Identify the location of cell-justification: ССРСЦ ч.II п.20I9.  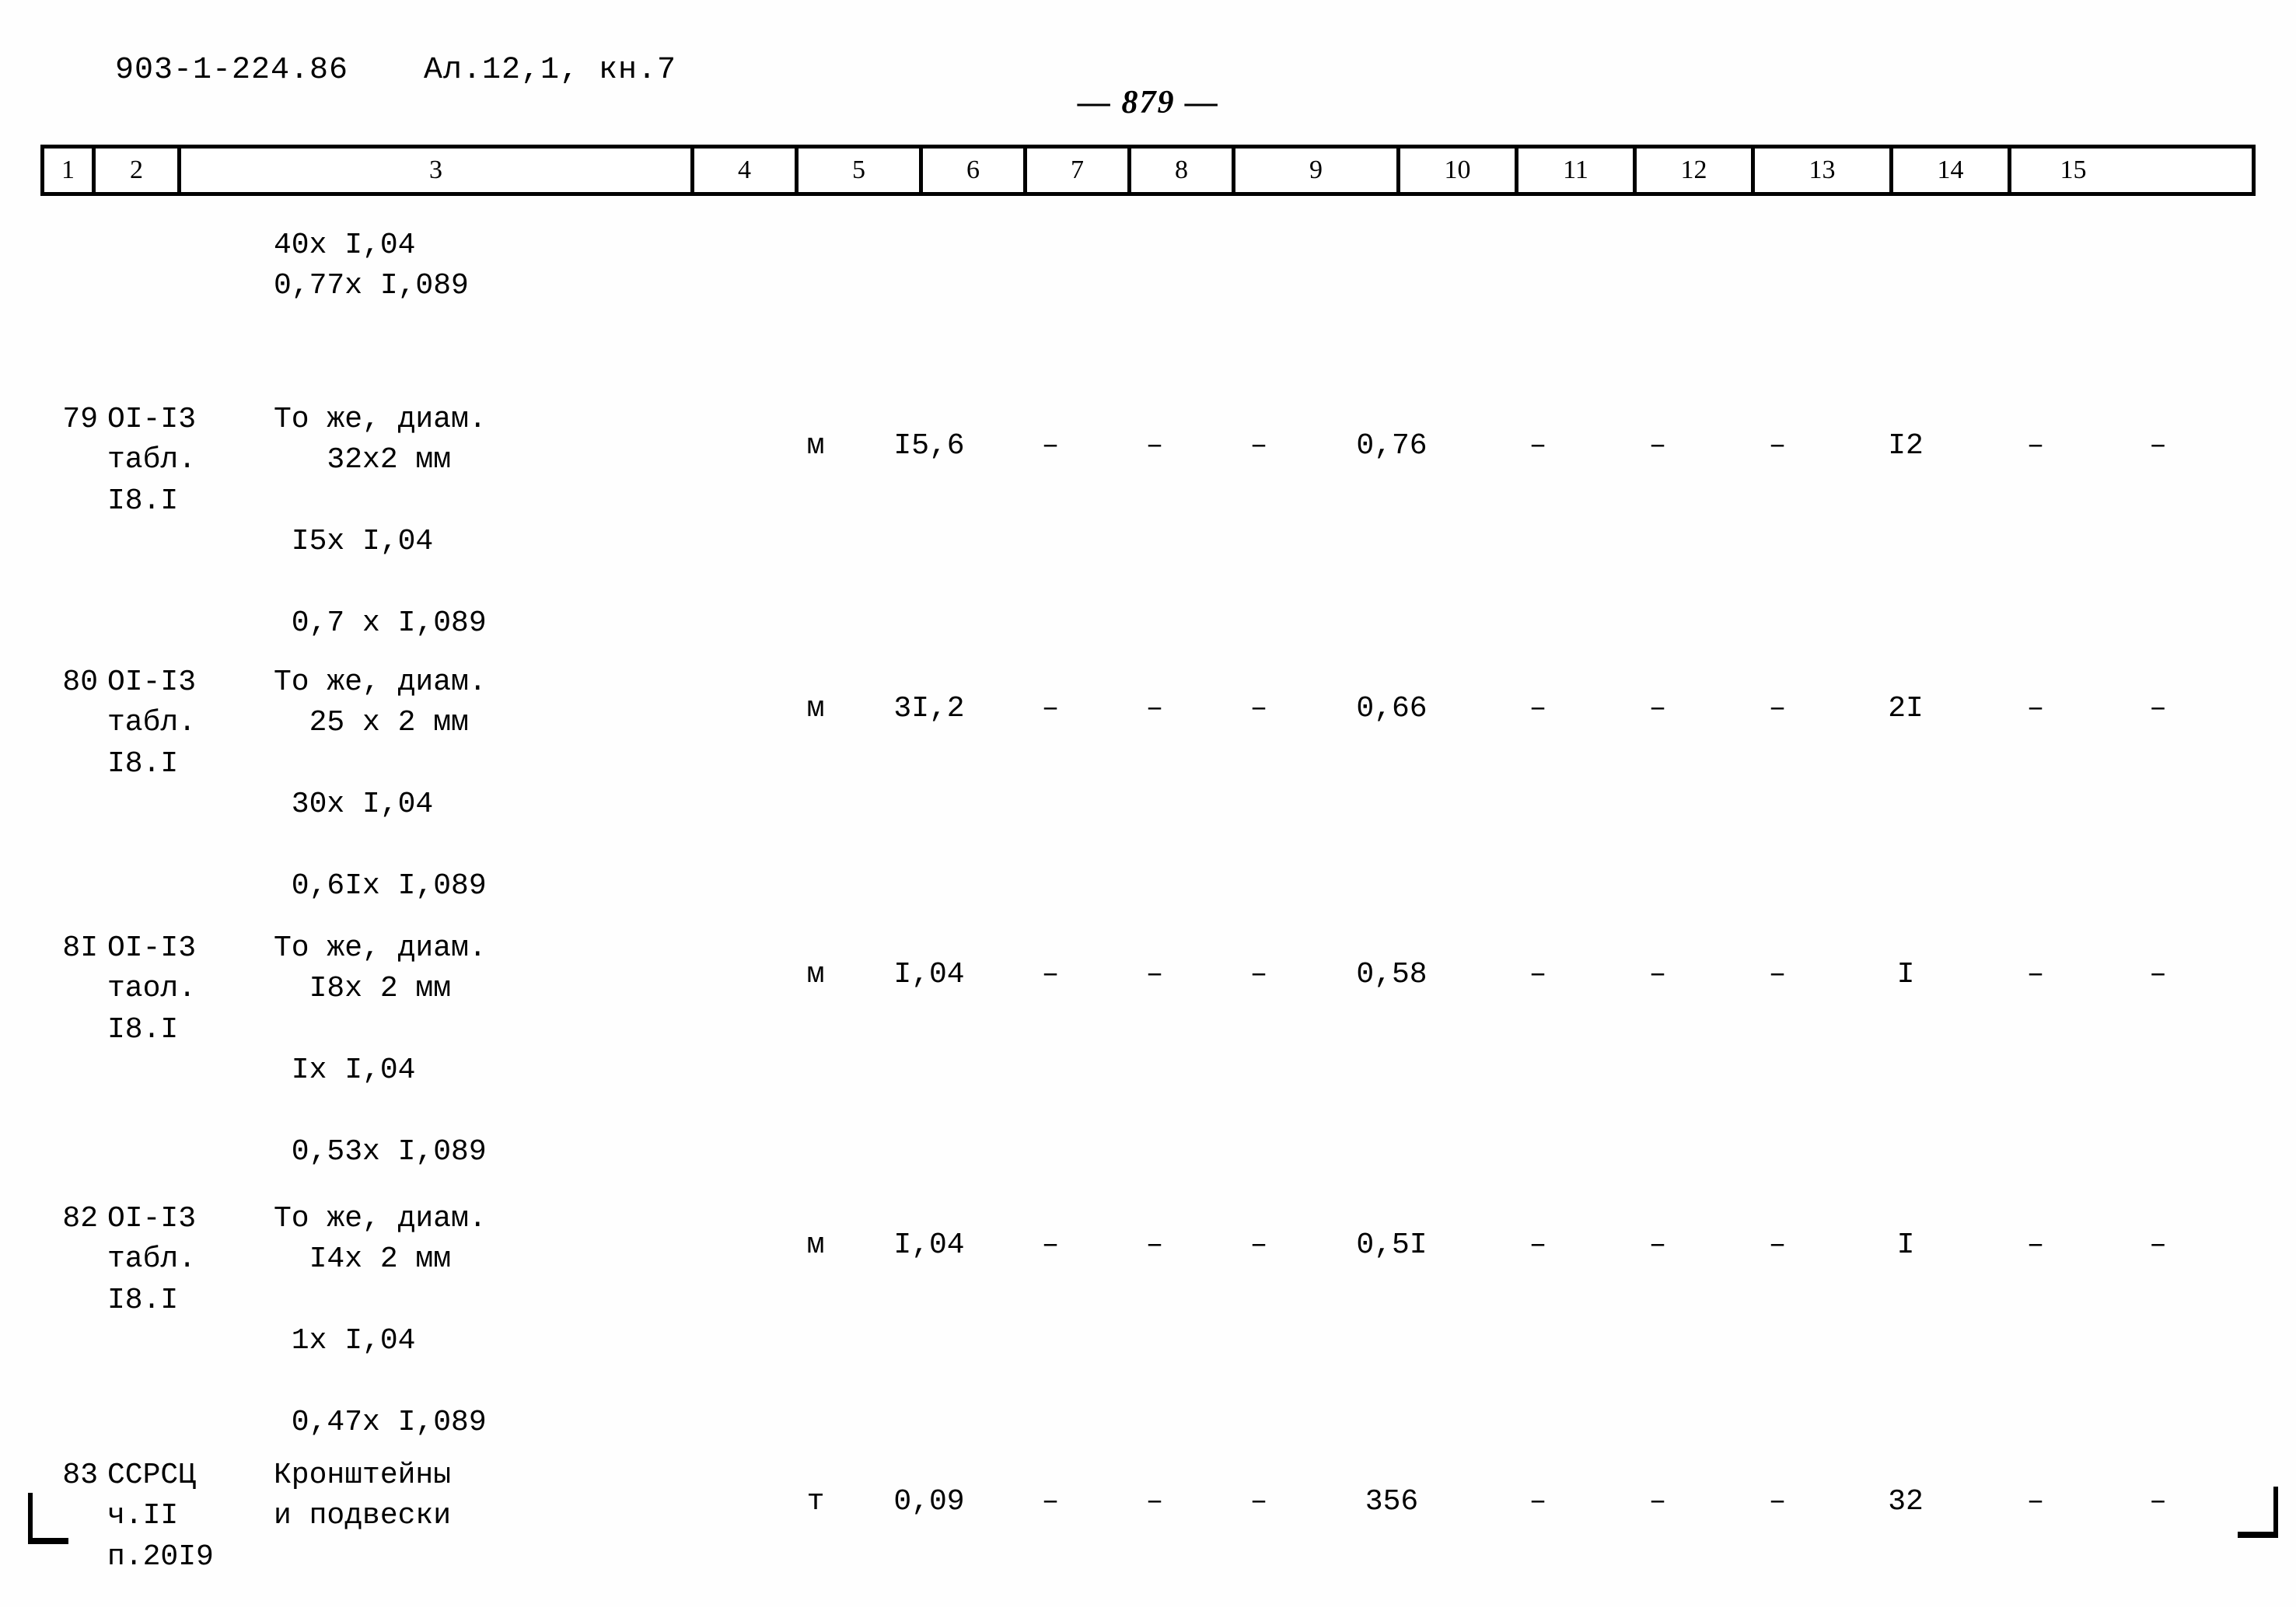
(160, 1516).